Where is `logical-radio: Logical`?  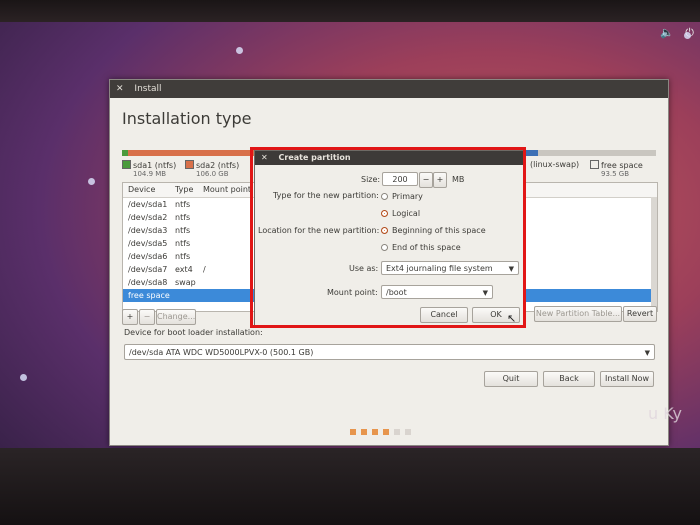 logical-radio: Logical is located at coordinates (400, 213).